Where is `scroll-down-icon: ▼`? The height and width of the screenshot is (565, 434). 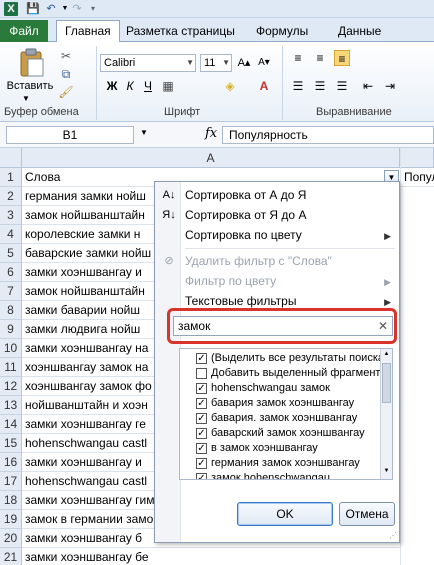
scroll-down-icon: ▼ is located at coordinates (386, 472).